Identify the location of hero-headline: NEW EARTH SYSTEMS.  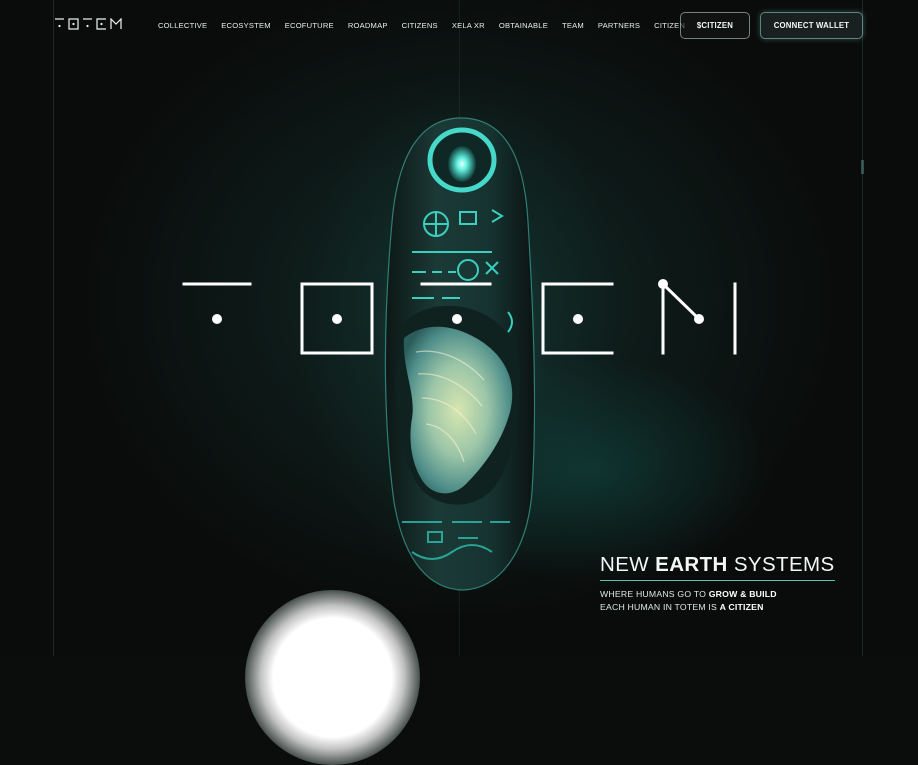
(717, 567).